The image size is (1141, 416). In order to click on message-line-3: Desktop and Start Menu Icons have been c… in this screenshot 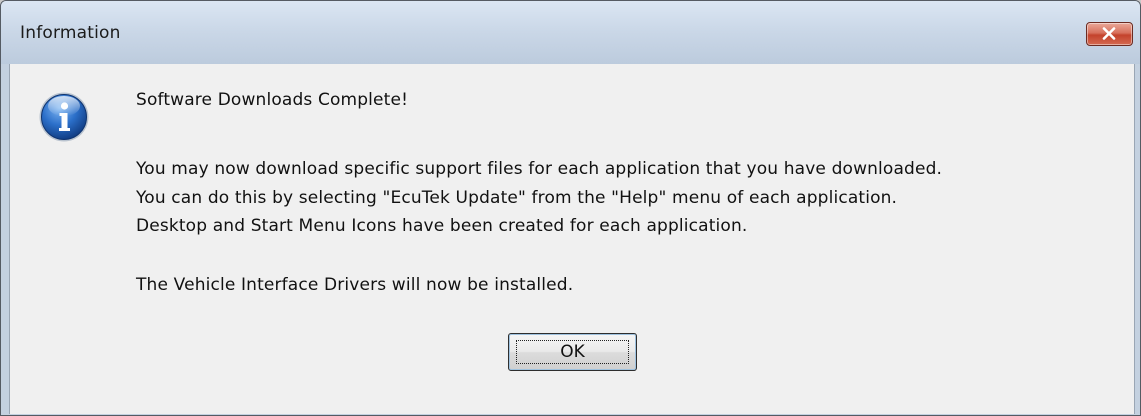, I will do `click(442, 226)`.